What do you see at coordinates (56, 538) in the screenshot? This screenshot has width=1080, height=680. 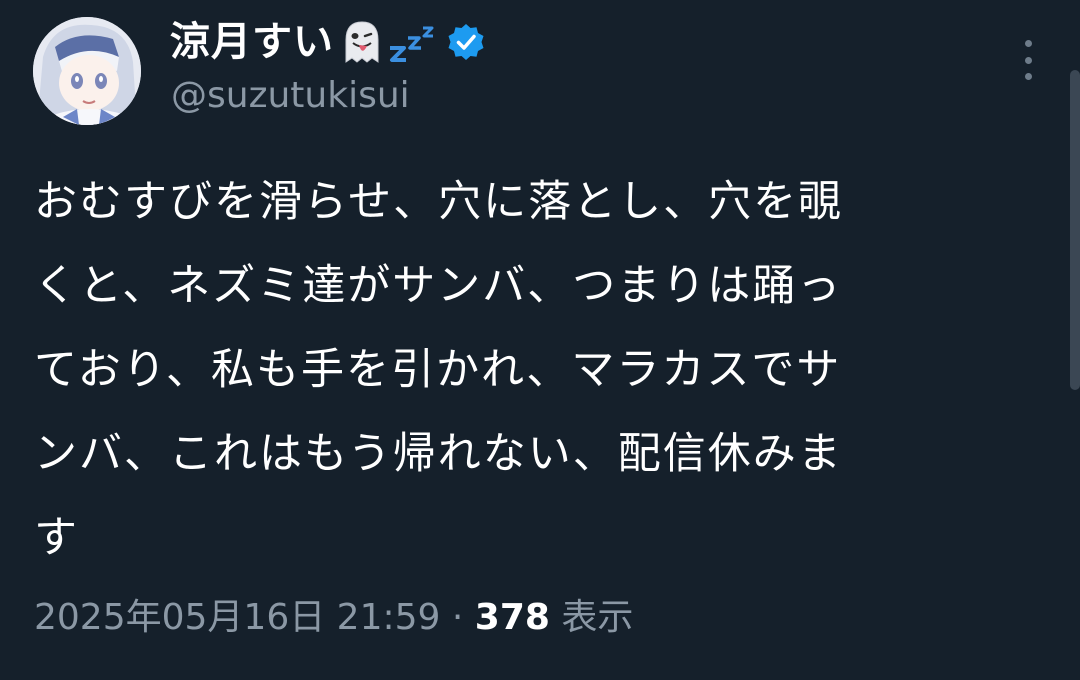 I see `tweet-text-line: す` at bounding box center [56, 538].